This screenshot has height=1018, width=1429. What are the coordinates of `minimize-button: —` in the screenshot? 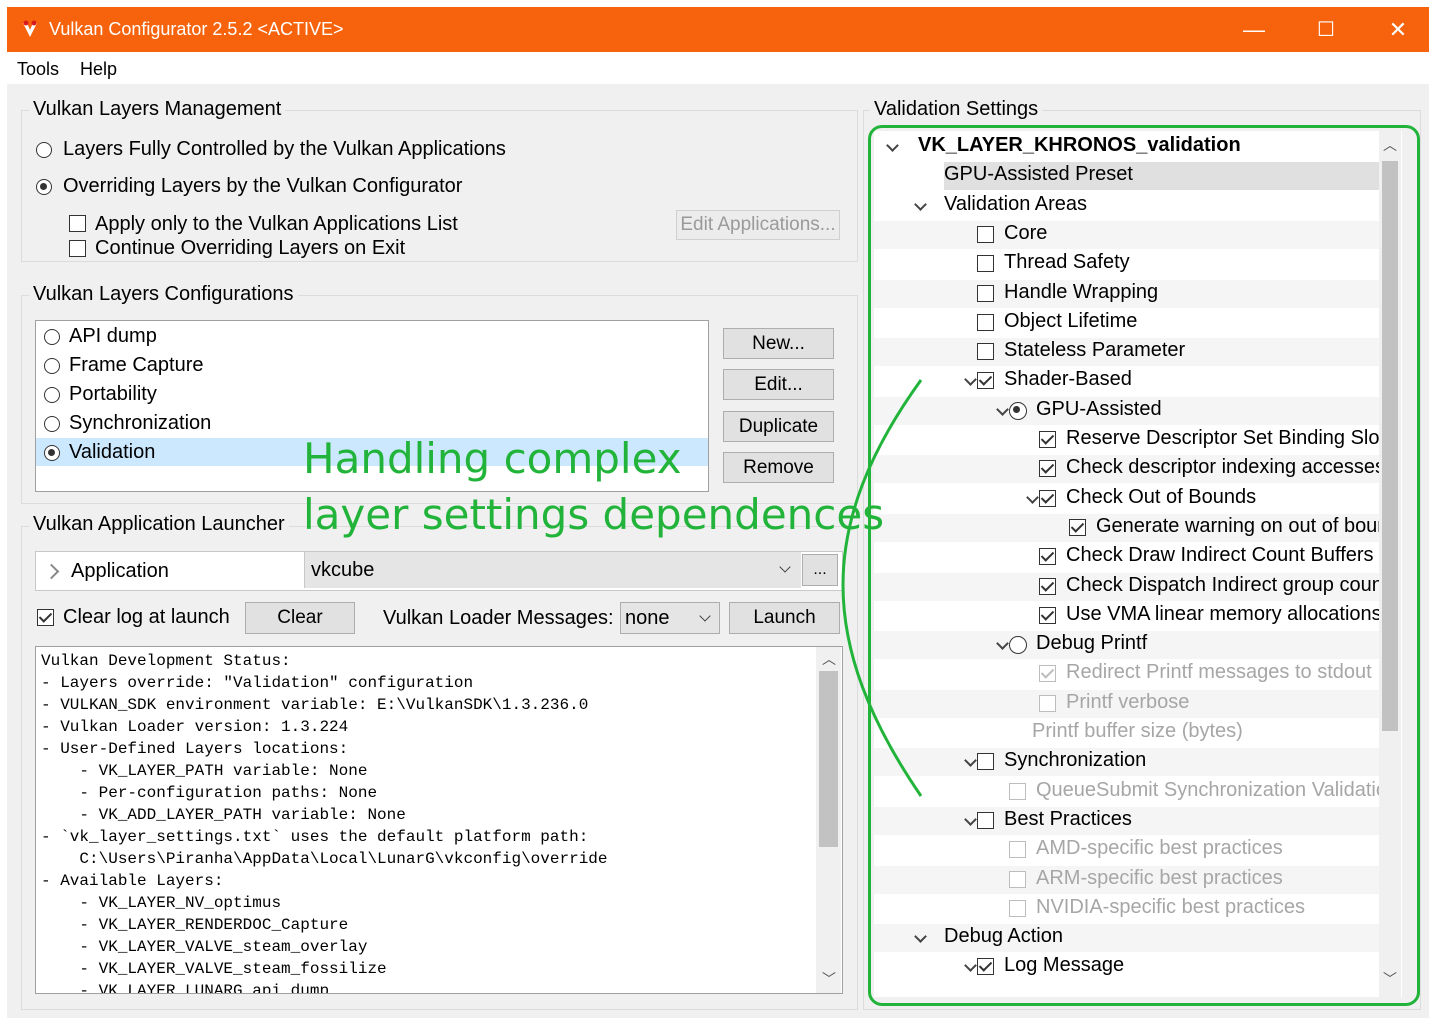 It's located at (1254, 29).